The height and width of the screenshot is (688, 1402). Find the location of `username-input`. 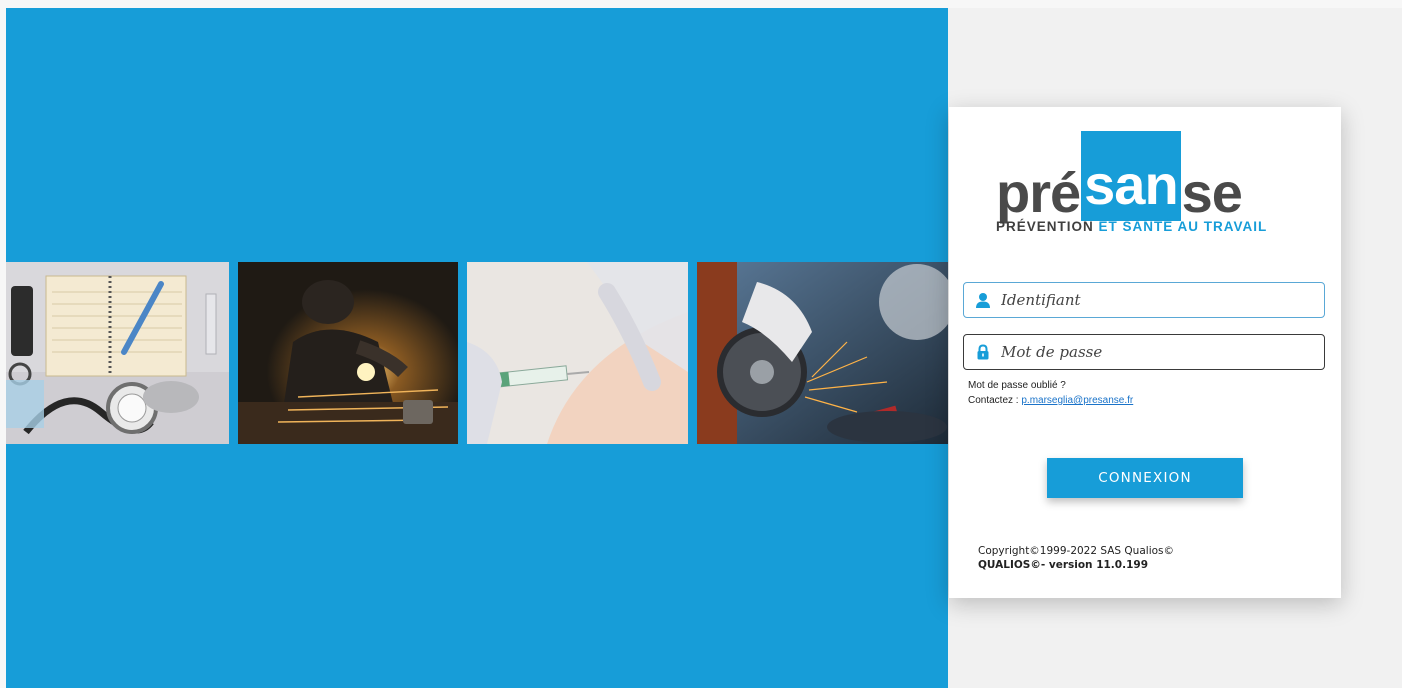

username-input is located at coordinates (1161, 300).